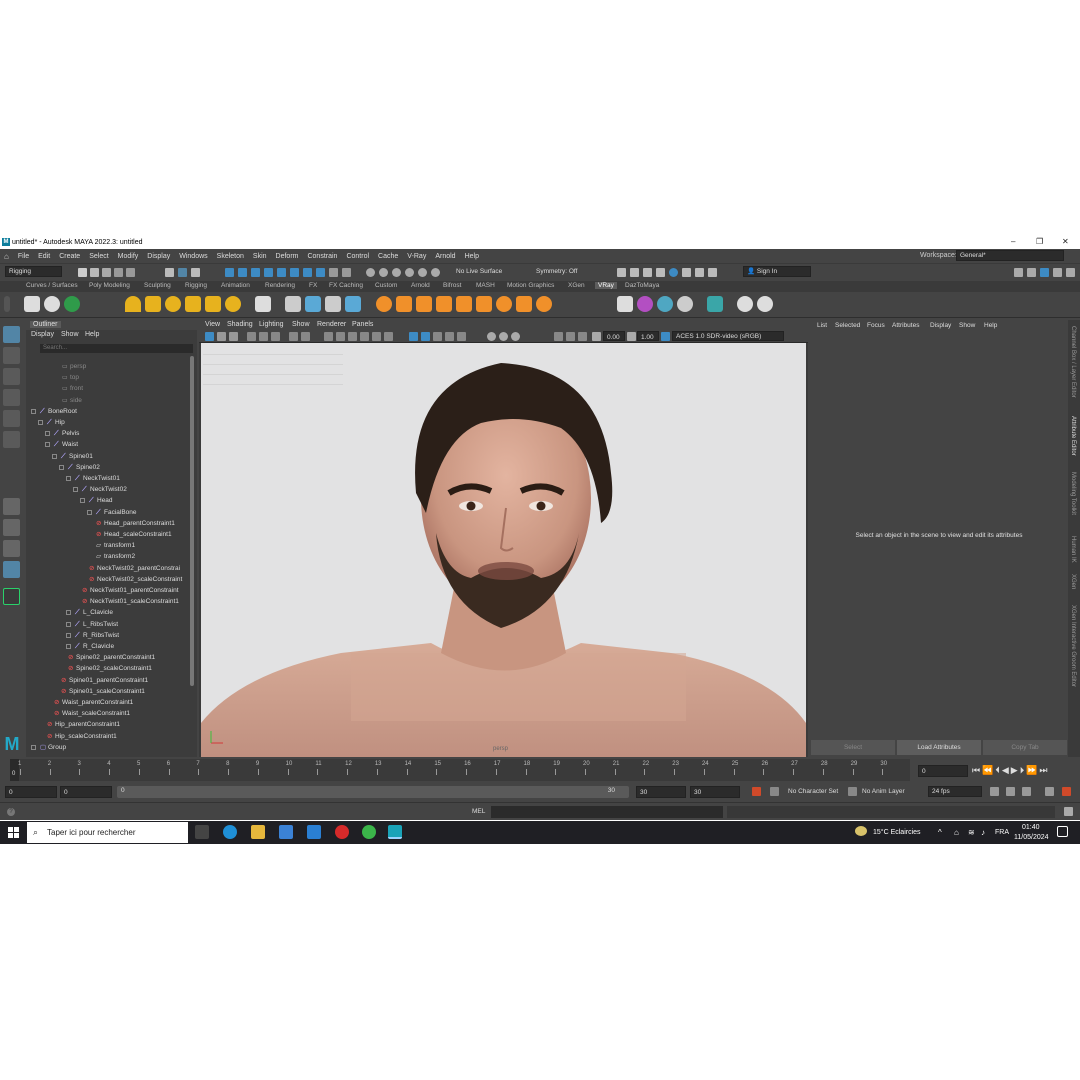  What do you see at coordinates (61, 444) in the screenshot?
I see `outliner-node: ⟋ Waist` at bounding box center [61, 444].